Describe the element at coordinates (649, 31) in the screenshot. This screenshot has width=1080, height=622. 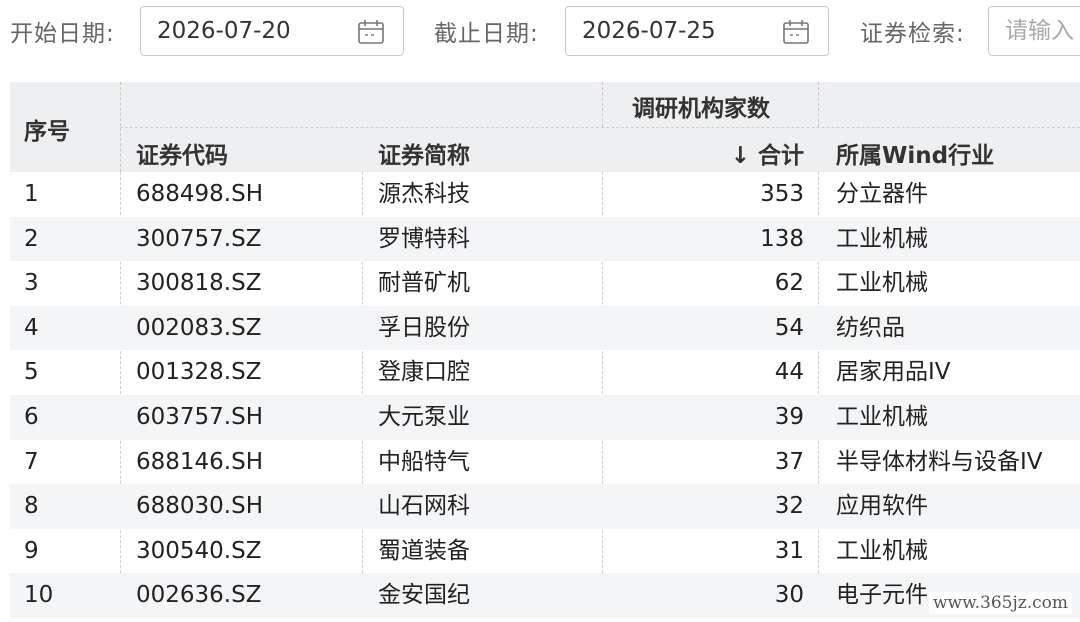
I see `end-date-value: 2026-07-25` at that location.